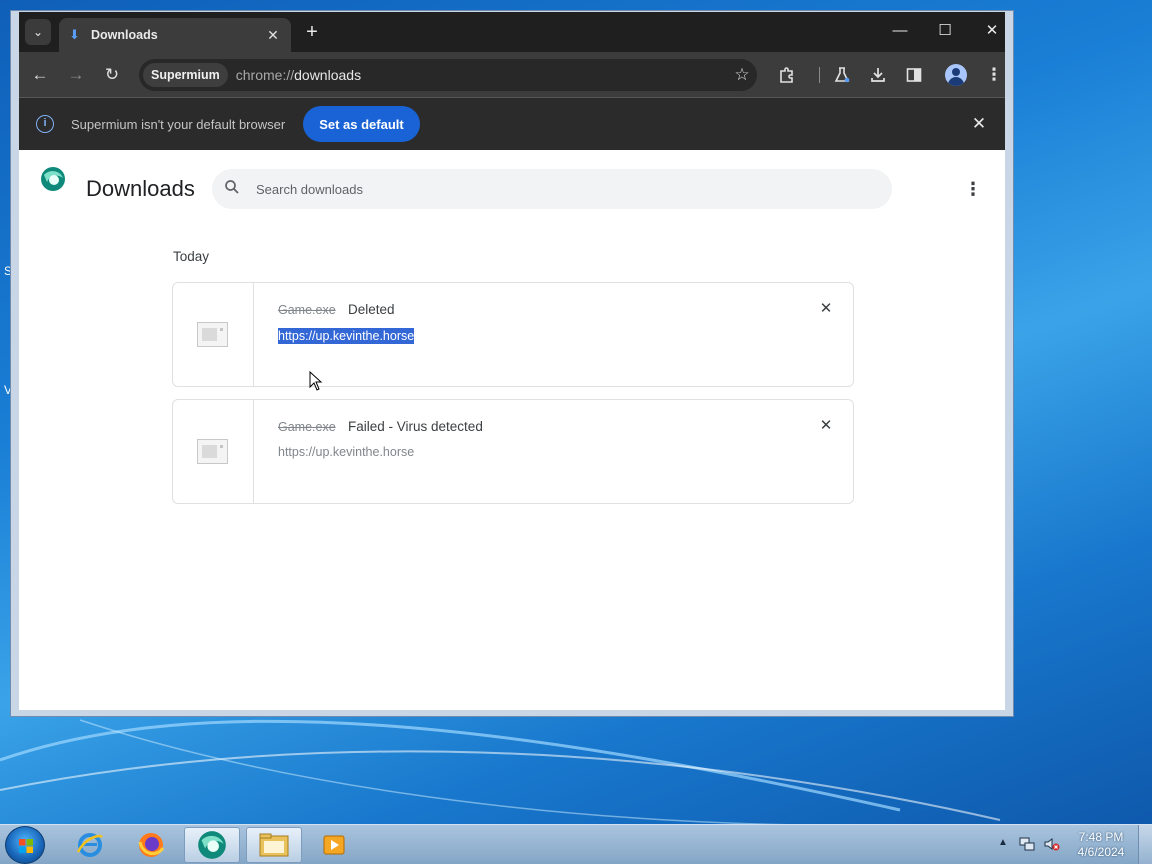 The width and height of the screenshot is (1152, 864). What do you see at coordinates (415, 426) in the screenshot?
I see `download-status: Failed - Virus detected` at bounding box center [415, 426].